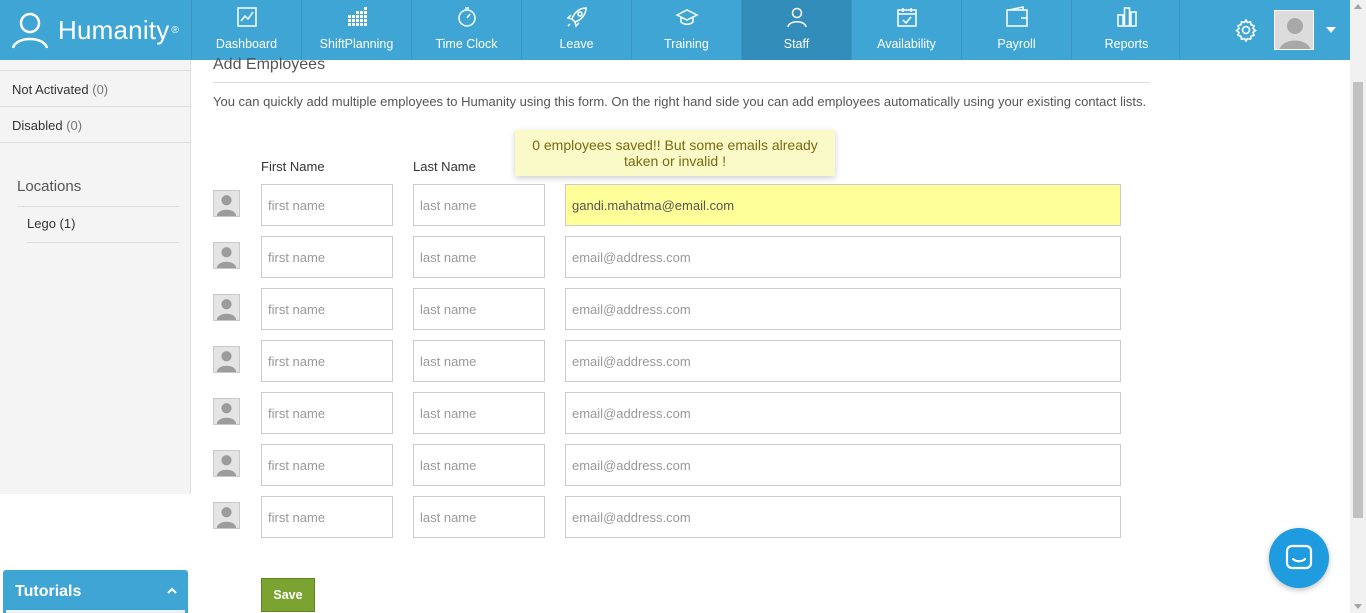 The height and width of the screenshot is (613, 1366). Describe the element at coordinates (175, 30) in the screenshot. I see `brand-registered-mark: ®` at that location.